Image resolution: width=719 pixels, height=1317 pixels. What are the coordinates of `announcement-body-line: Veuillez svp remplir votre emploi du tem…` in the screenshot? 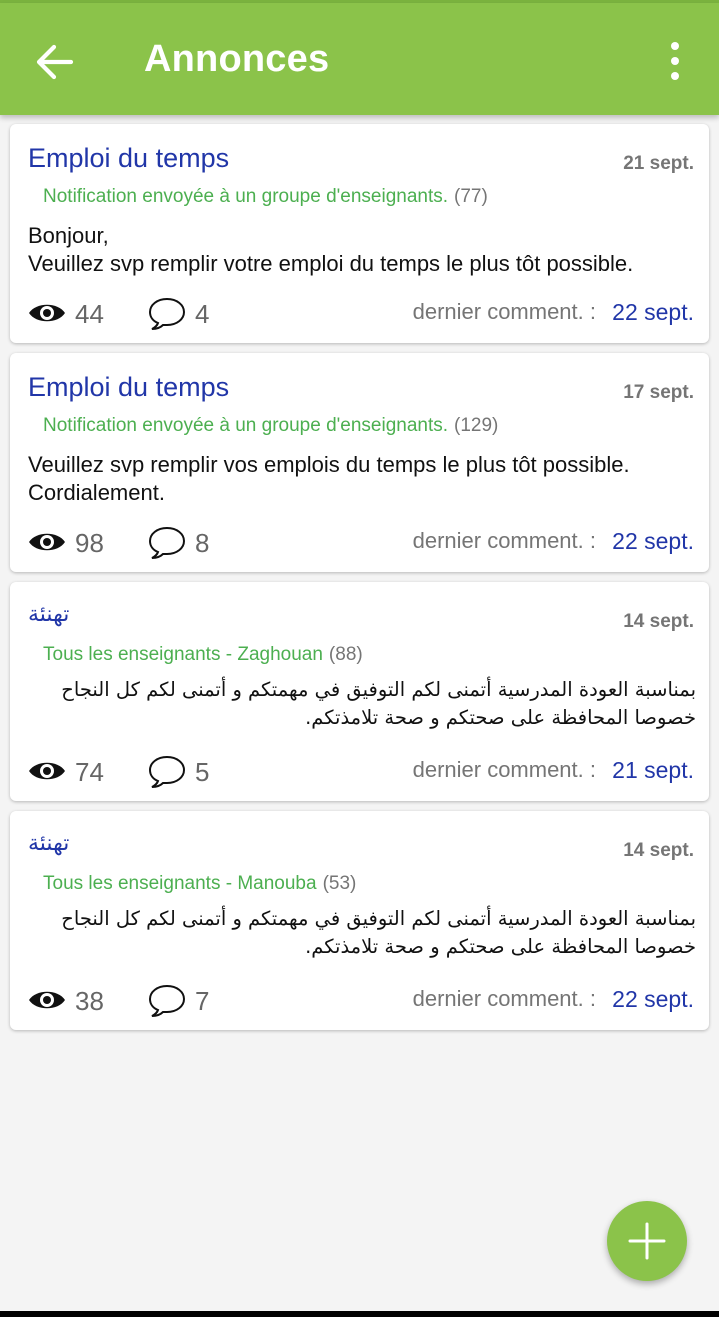 It's located at (331, 263).